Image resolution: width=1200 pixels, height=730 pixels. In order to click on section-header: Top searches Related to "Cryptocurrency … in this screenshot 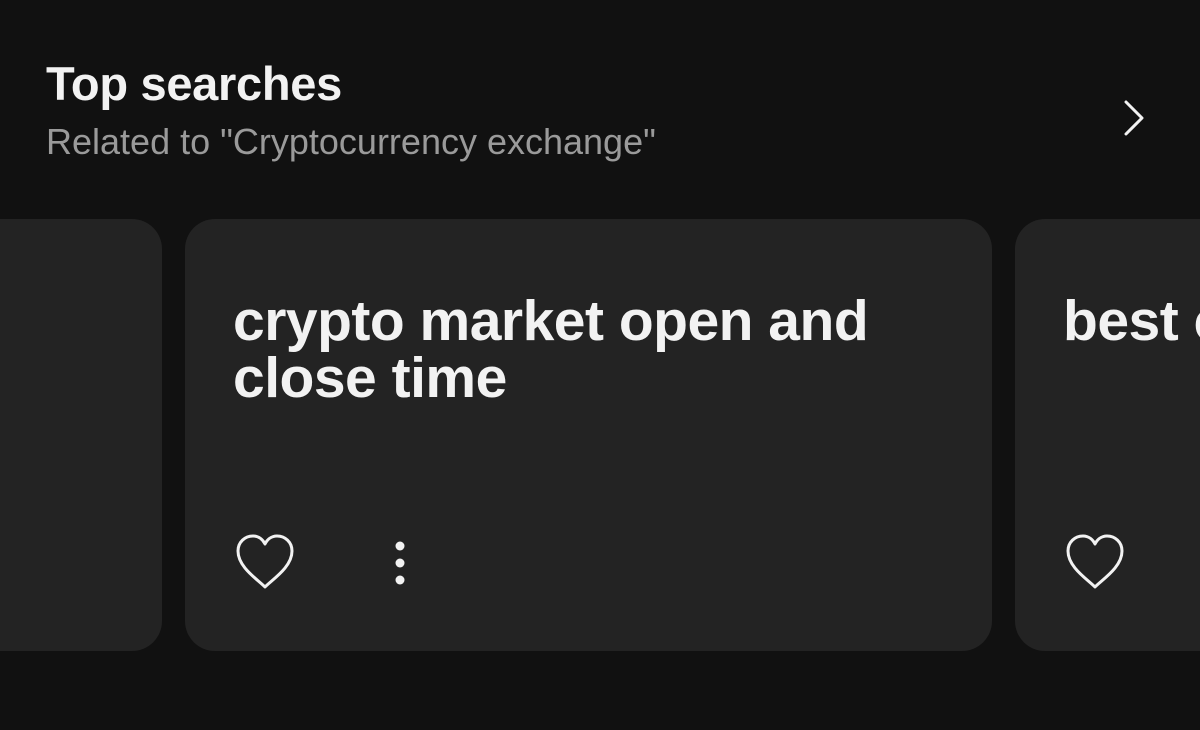, I will do `click(351, 110)`.